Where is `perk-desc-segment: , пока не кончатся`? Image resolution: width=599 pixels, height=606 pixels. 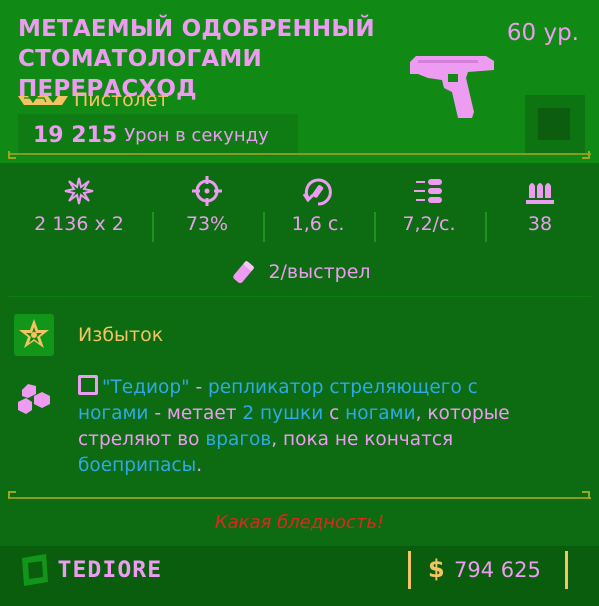
perk-desc-segment: , пока не кончатся is located at coordinates (362, 439).